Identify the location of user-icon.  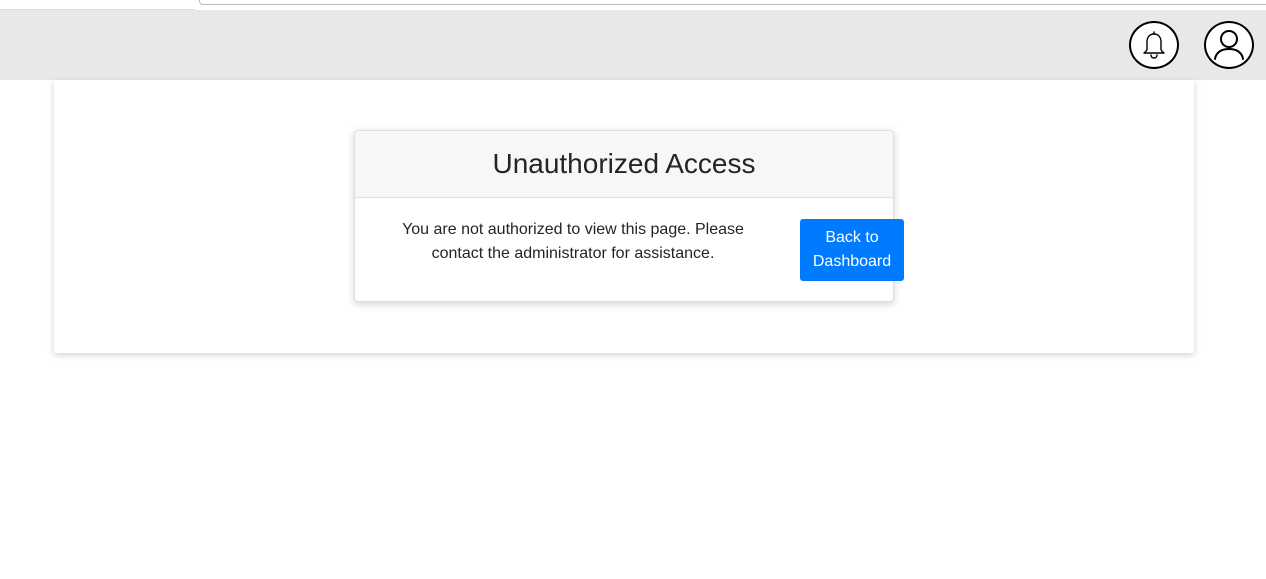
(1229, 45).